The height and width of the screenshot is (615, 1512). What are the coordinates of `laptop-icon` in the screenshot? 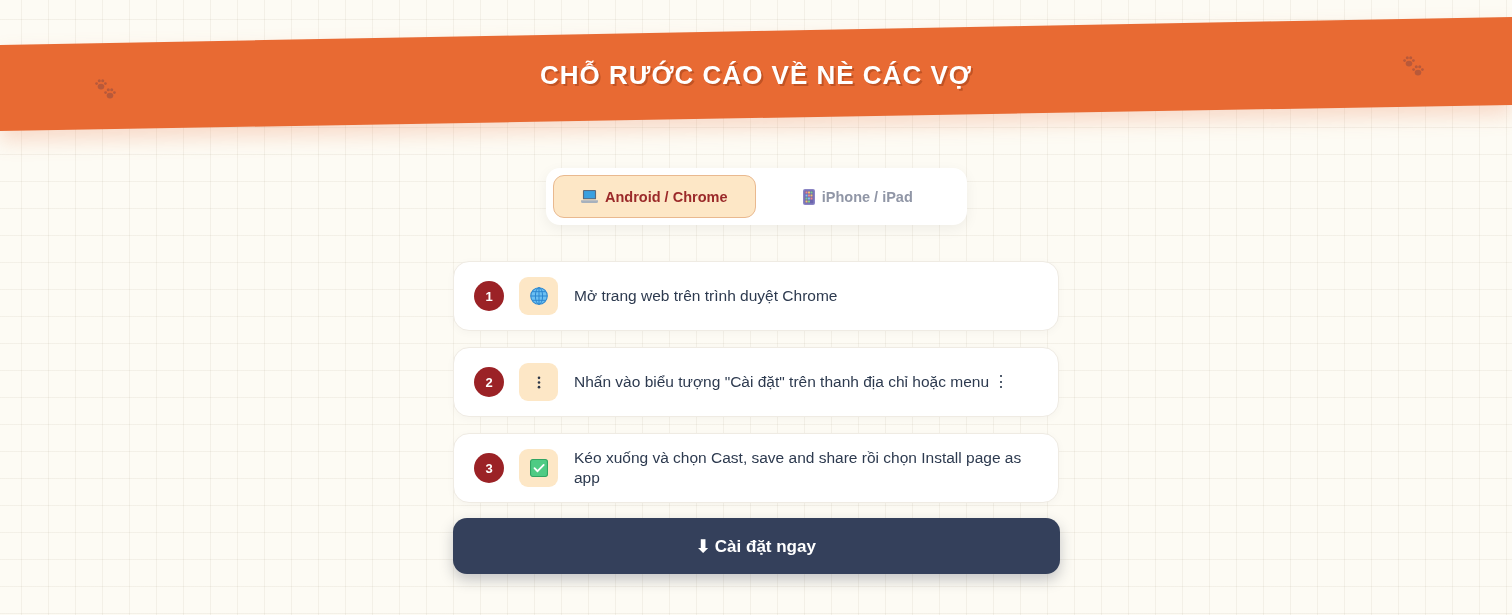 It's located at (589, 196).